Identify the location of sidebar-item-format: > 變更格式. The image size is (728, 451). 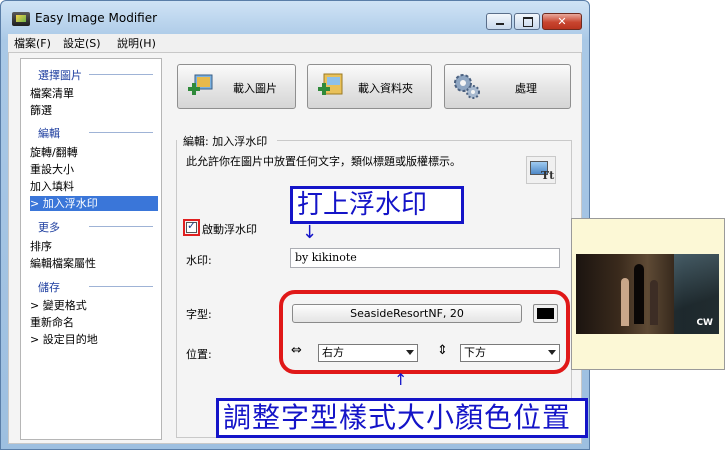
(94, 305).